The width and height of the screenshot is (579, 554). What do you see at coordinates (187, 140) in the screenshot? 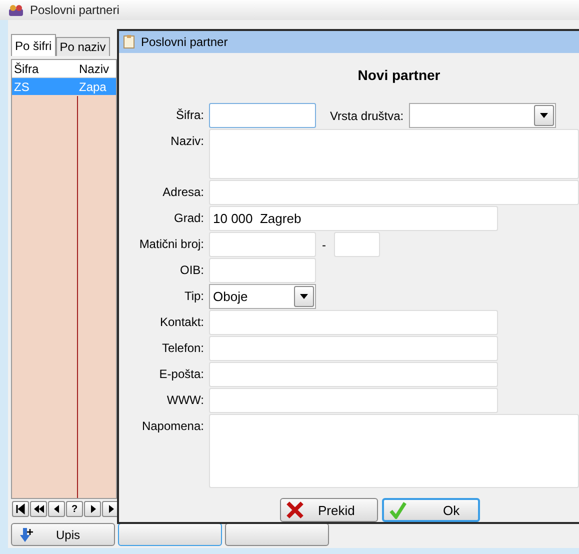
I see `field-label: Naziv:` at bounding box center [187, 140].